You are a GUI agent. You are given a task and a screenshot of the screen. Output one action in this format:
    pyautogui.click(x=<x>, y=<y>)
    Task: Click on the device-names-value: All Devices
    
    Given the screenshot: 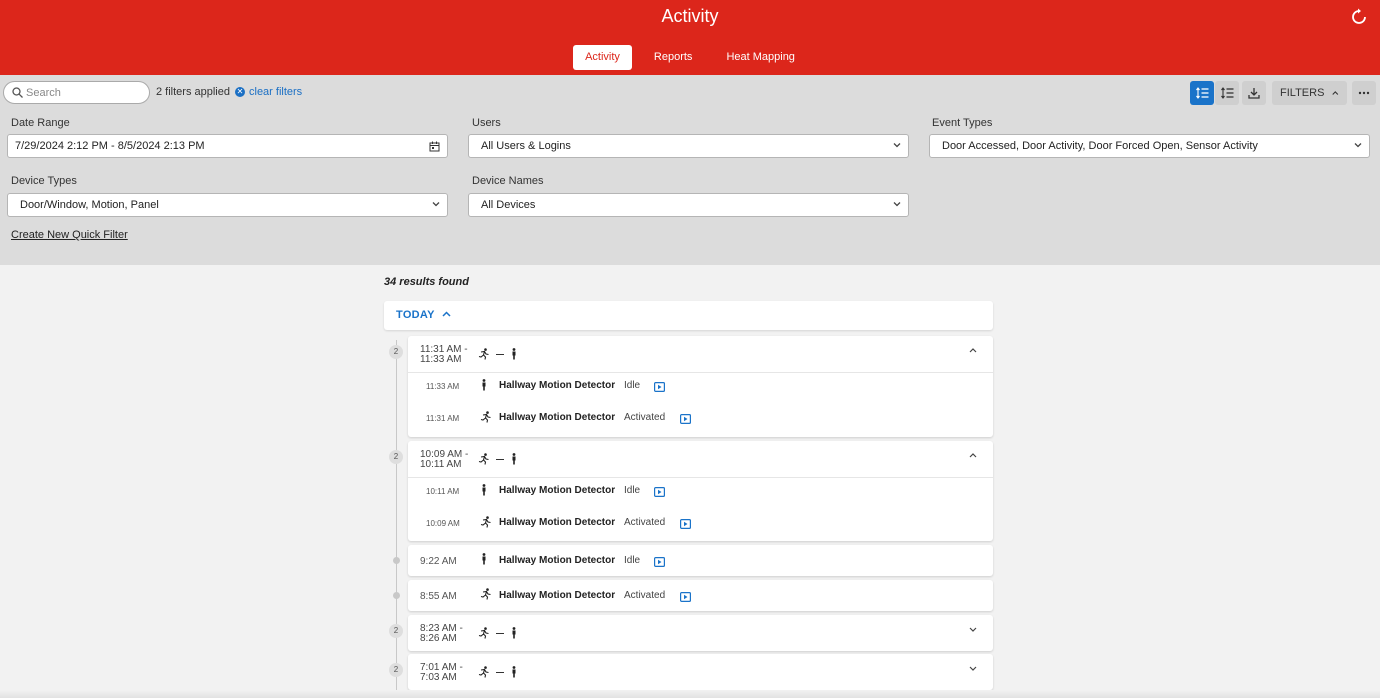 What is the action you would take?
    pyautogui.click(x=508, y=205)
    